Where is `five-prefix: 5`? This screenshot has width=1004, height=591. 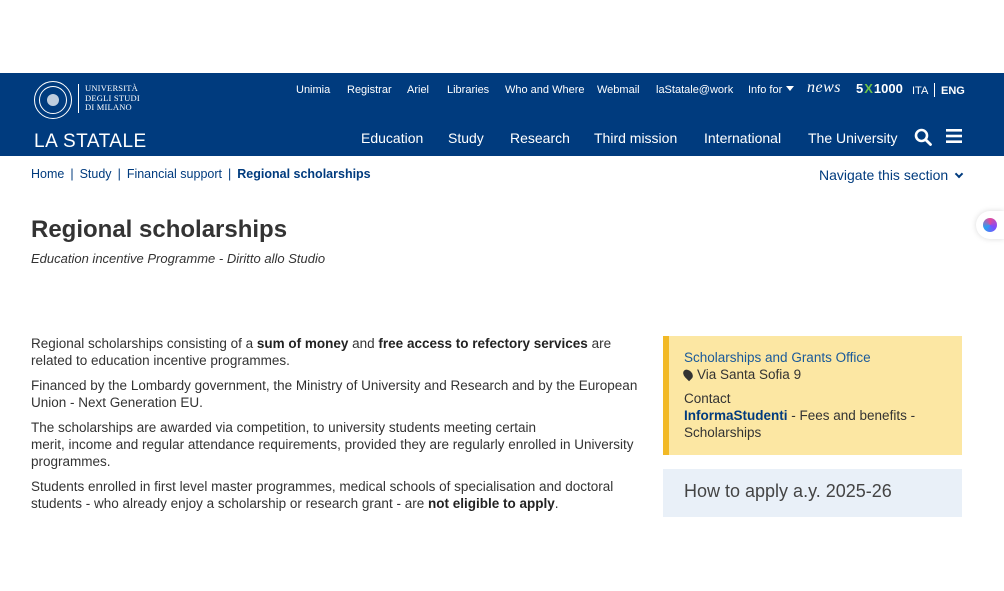
five-prefix: 5 is located at coordinates (860, 88).